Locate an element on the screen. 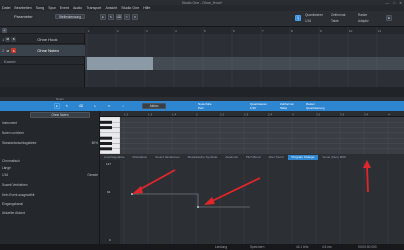 This screenshot has height=250, width=404. tab-pitch-bend: Pitch Bend is located at coordinates (253, 157).